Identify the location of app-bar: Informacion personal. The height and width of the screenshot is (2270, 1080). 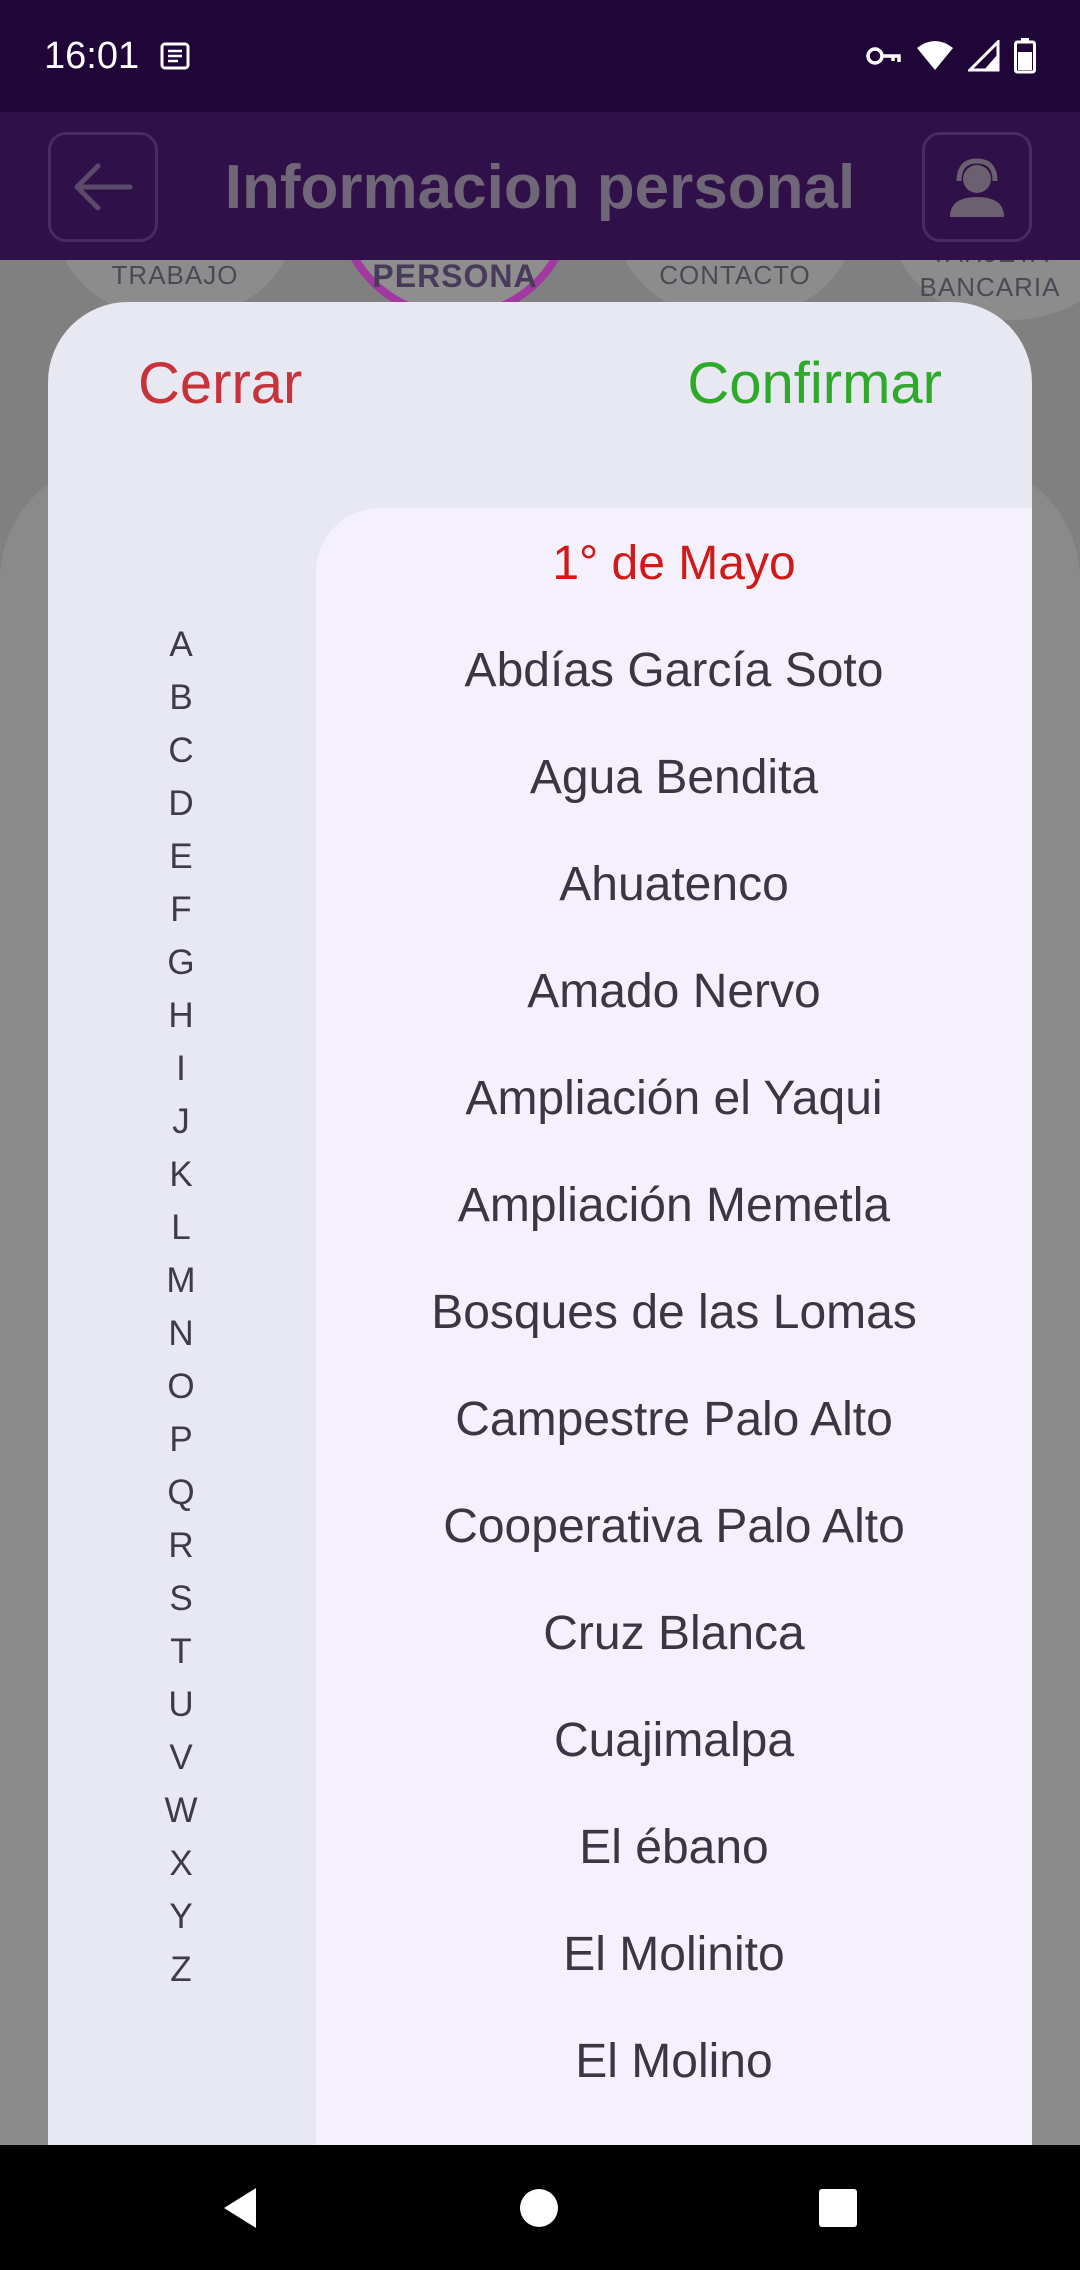
(540, 186).